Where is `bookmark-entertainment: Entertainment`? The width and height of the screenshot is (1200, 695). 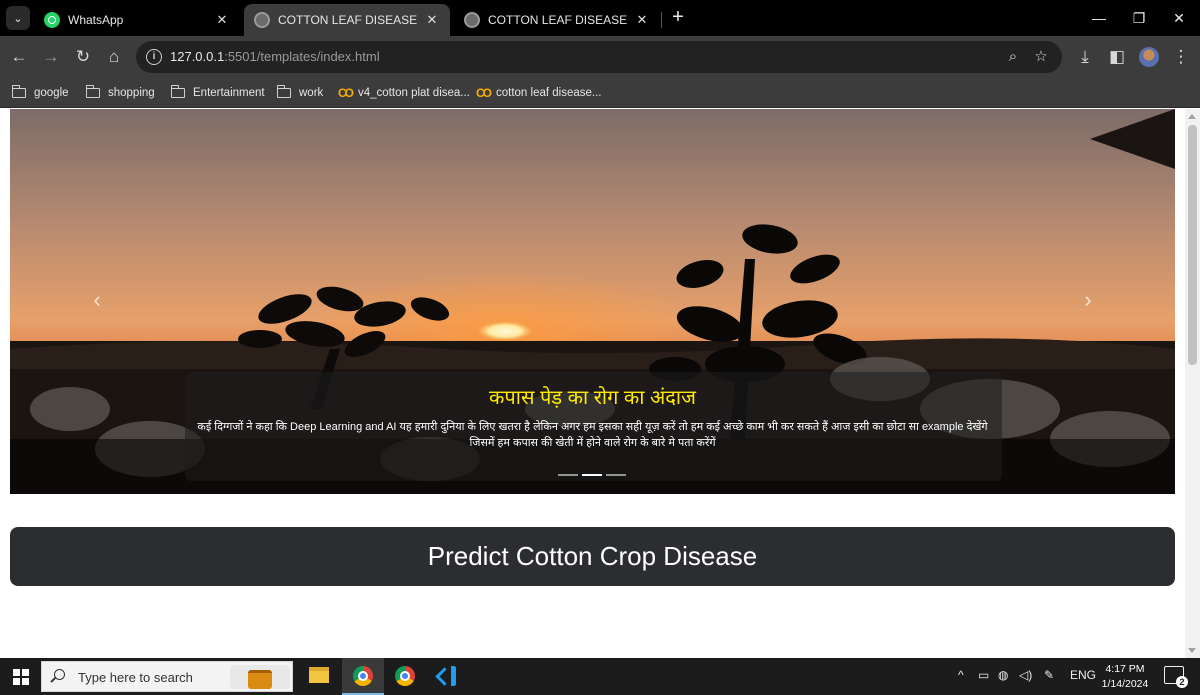 bookmark-entertainment: Entertainment is located at coordinates (217, 93).